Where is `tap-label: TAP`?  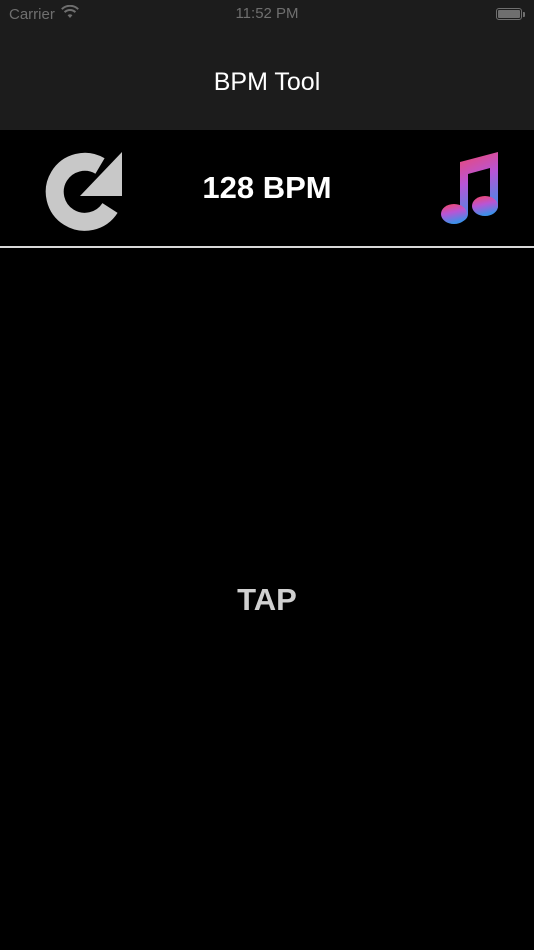 tap-label: TAP is located at coordinates (267, 599).